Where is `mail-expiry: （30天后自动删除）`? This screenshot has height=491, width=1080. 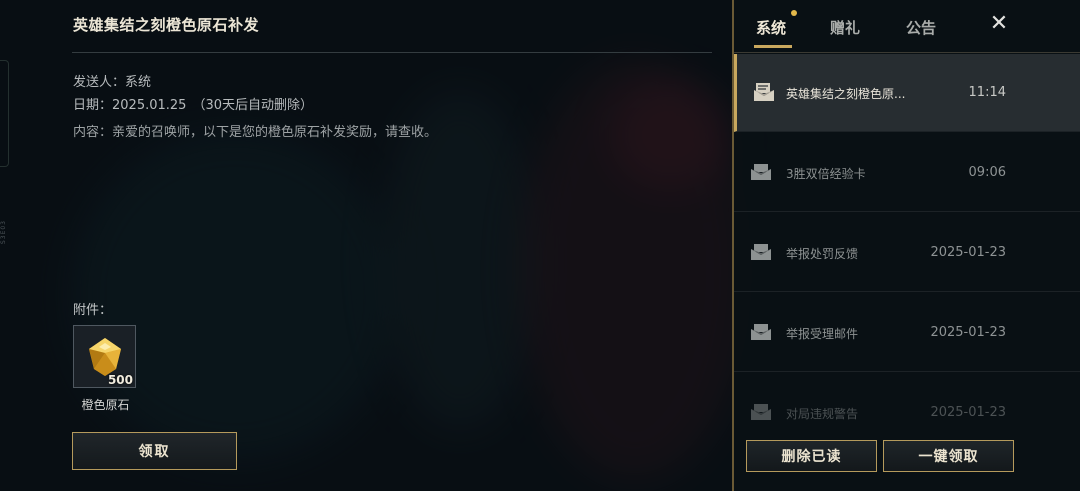
mail-expiry: （30天后自动删除） is located at coordinates (252, 105).